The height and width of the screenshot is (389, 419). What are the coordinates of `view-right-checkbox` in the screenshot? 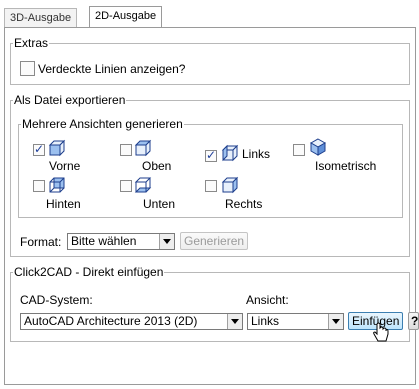 It's located at (211, 186).